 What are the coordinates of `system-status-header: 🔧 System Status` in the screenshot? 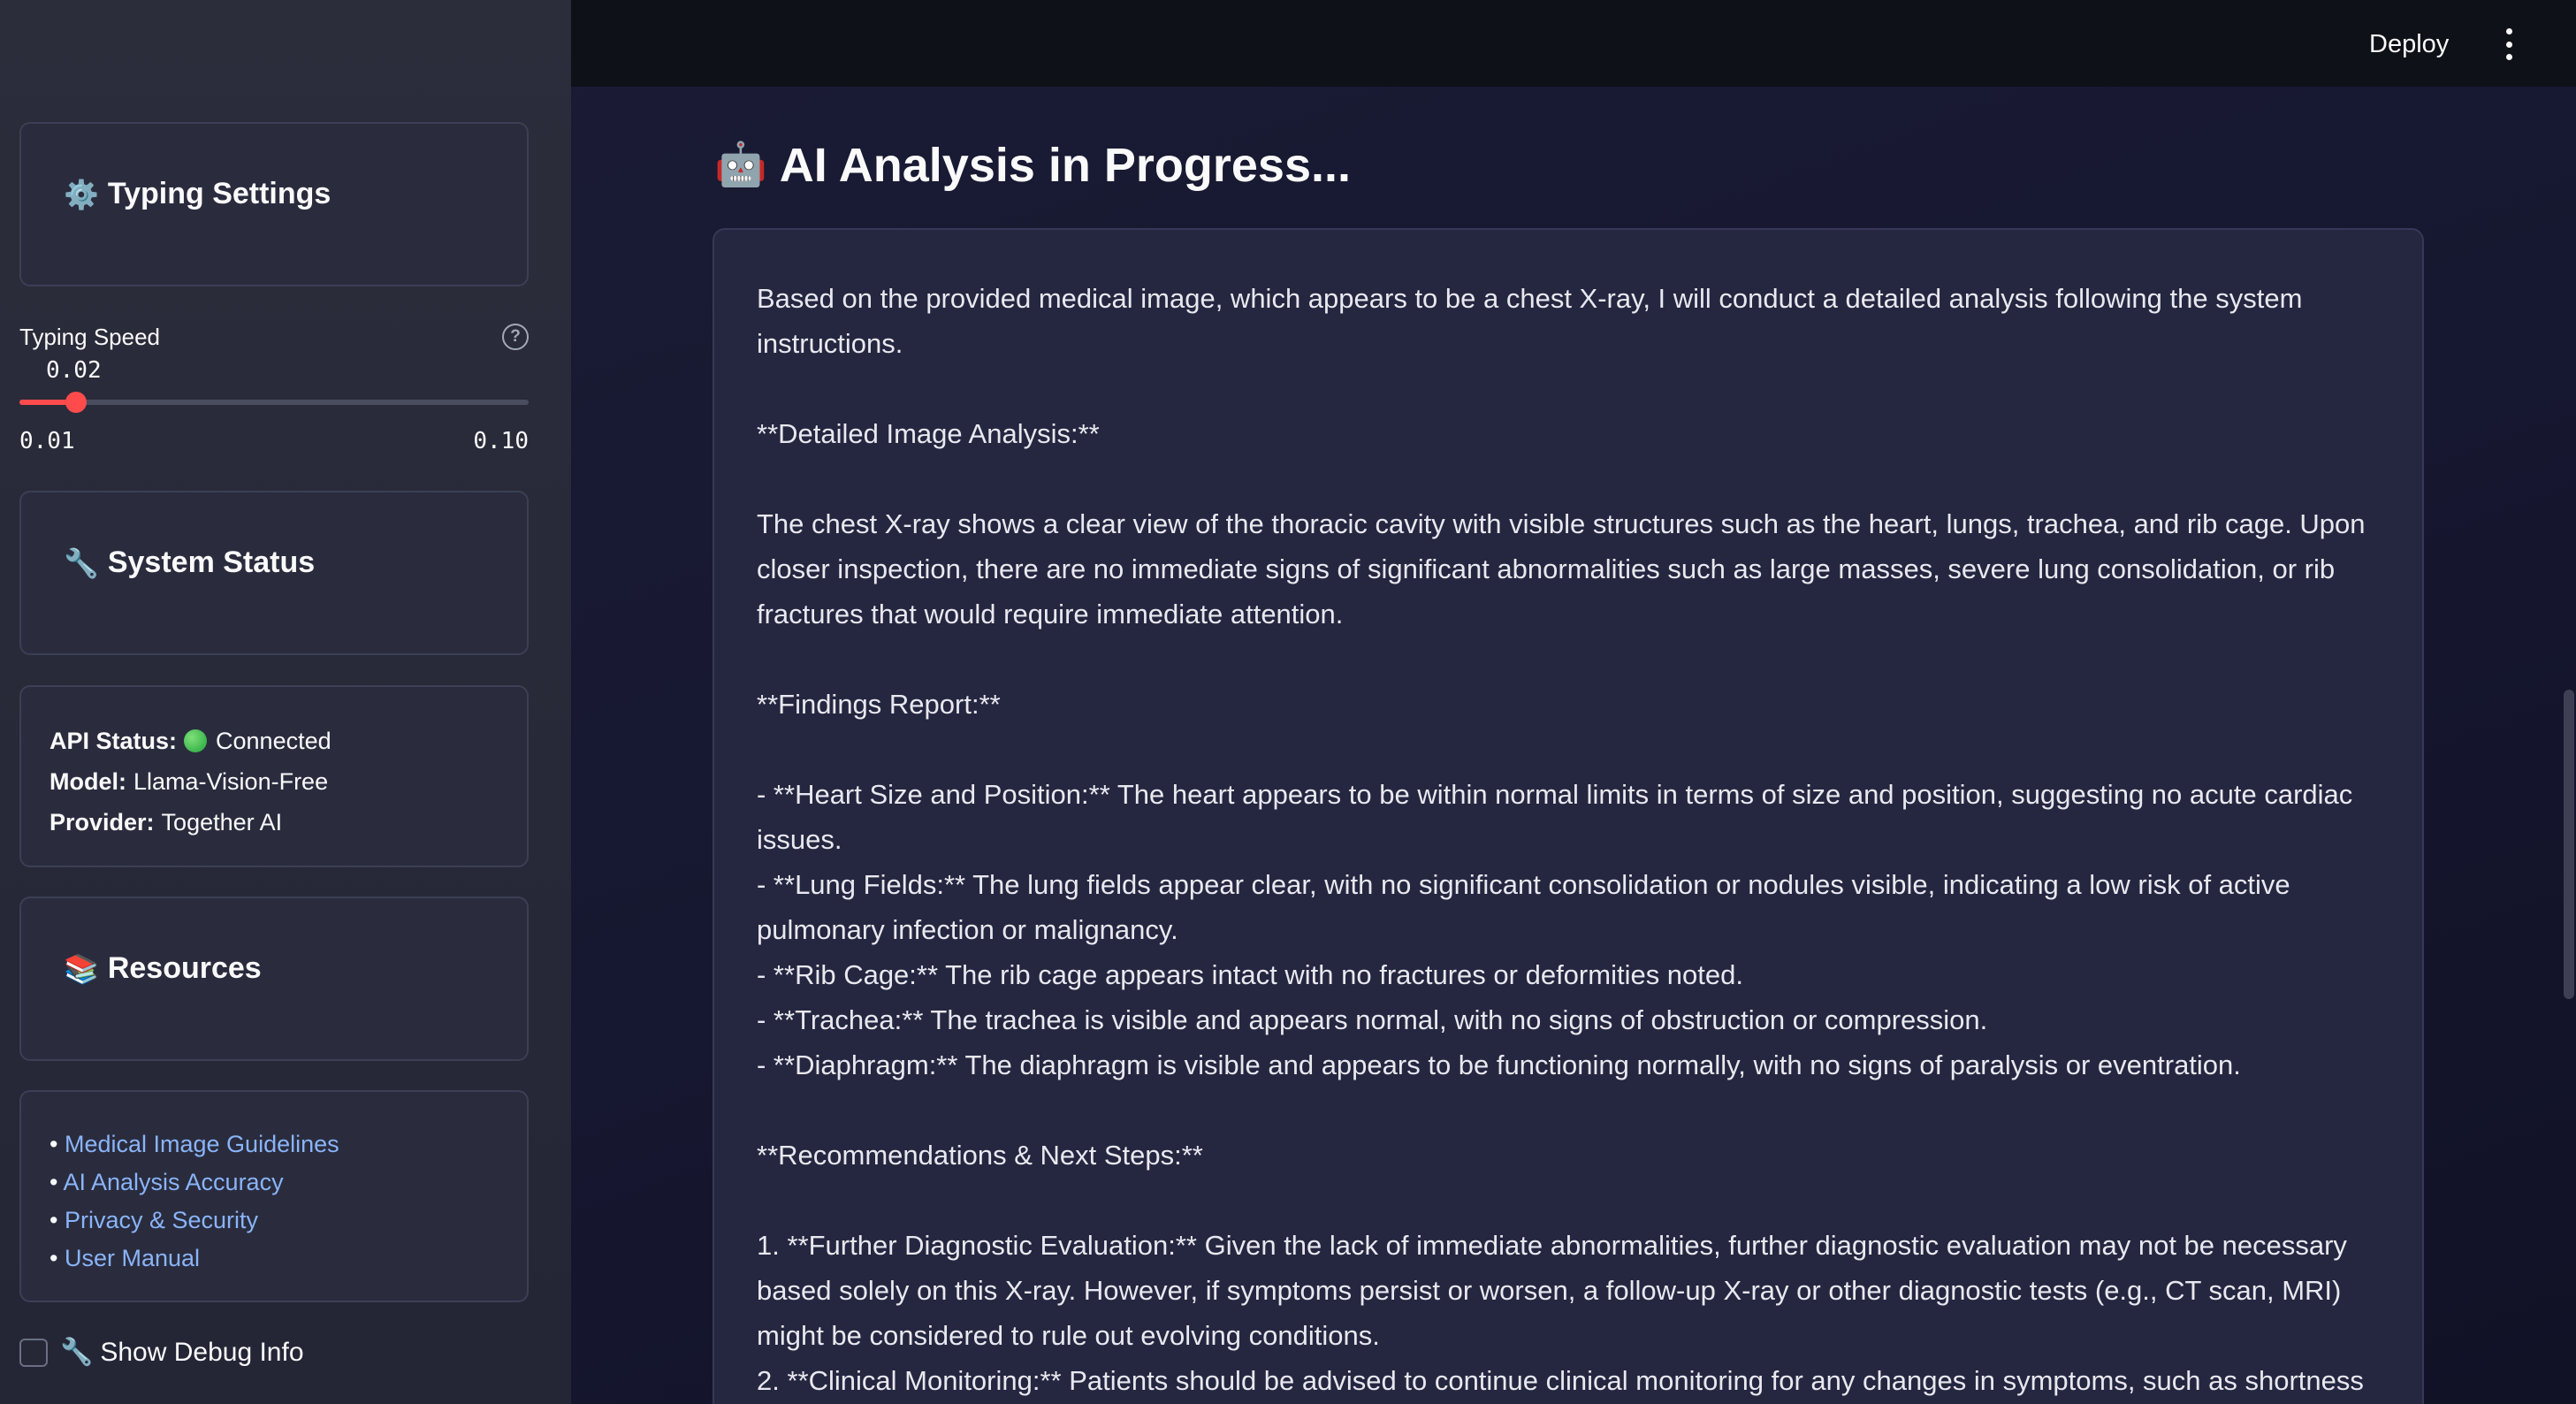 It's located at (189, 563).